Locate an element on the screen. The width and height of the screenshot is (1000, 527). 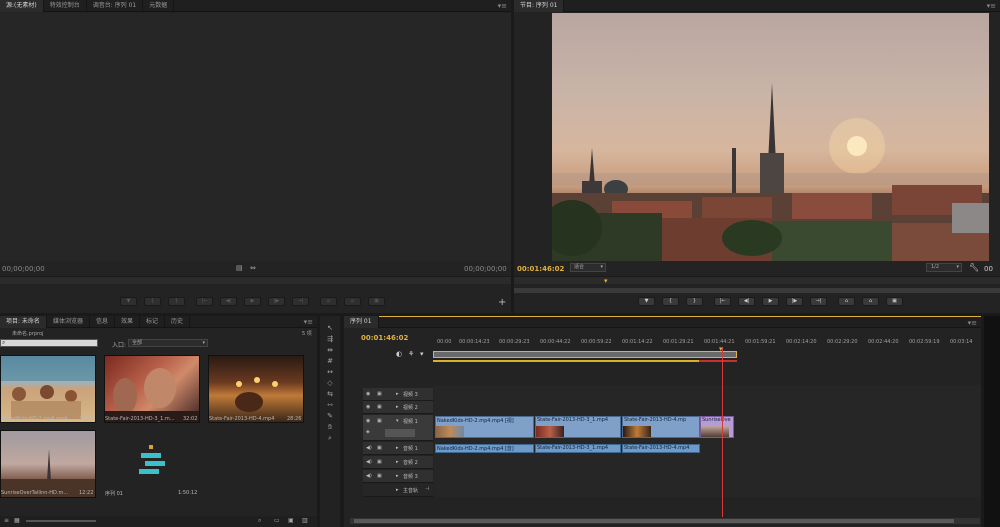
sequence-item-thumbnail is located at coordinates (152, 464).